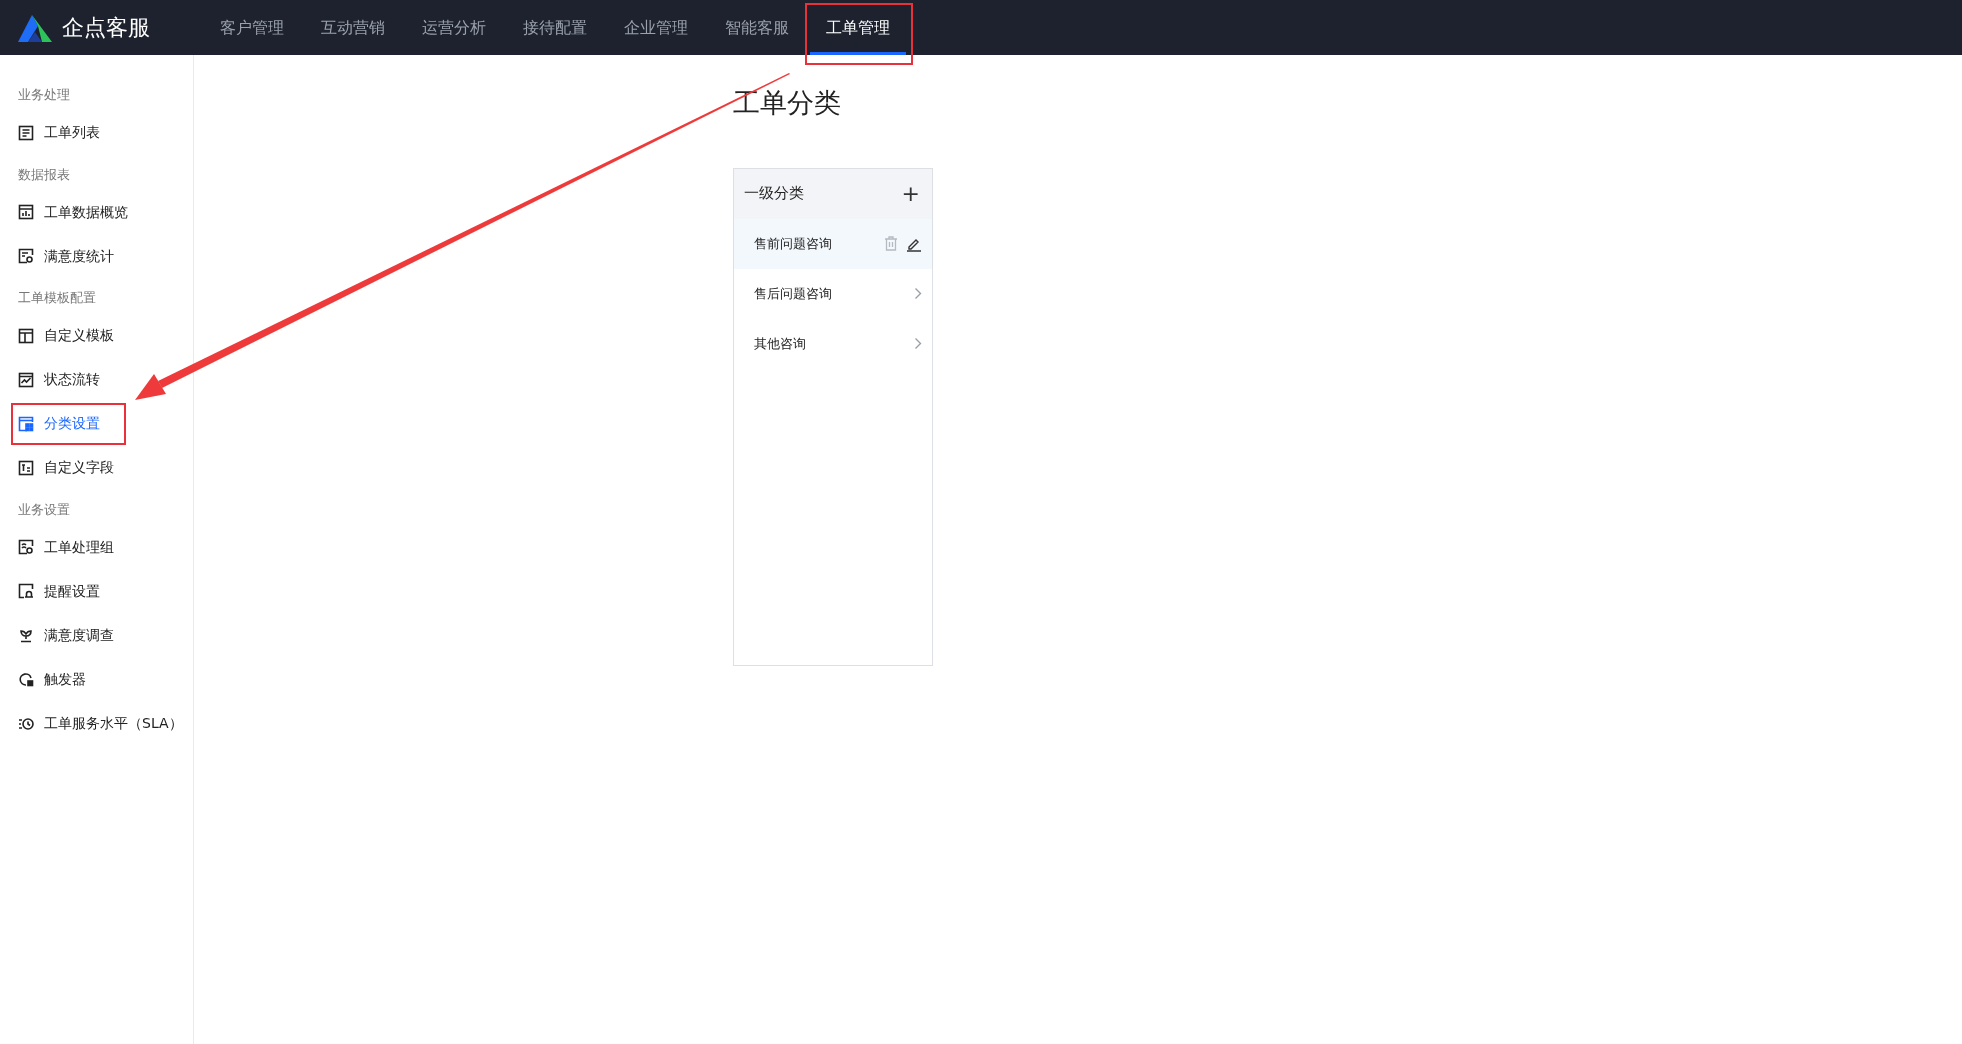  What do you see at coordinates (353, 27) in the screenshot?
I see `nav-tab: 互动营销` at bounding box center [353, 27].